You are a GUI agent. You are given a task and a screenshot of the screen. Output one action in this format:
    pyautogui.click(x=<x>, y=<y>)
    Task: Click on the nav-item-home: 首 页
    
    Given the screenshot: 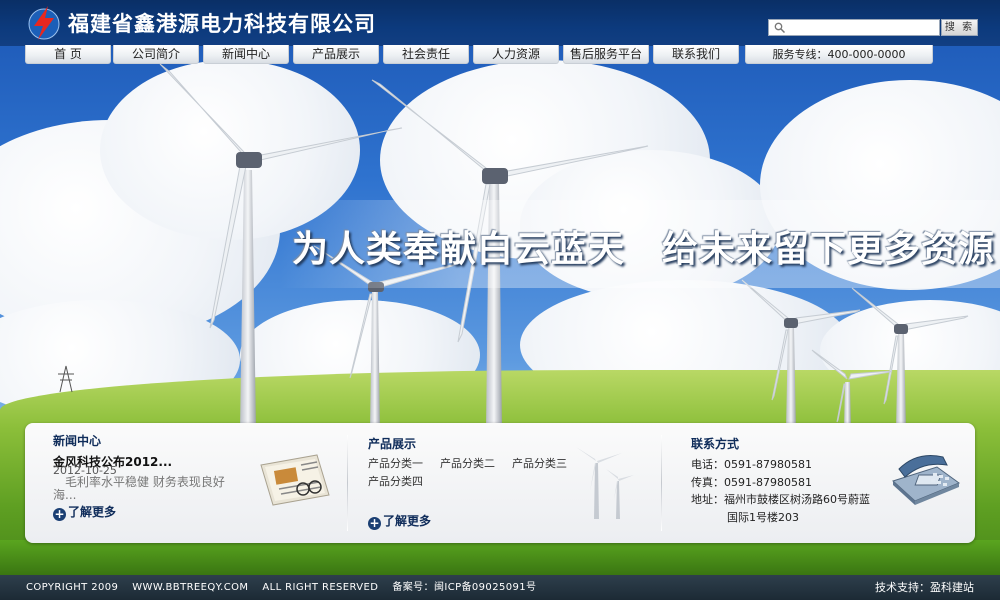 What is the action you would take?
    pyautogui.click(x=68, y=54)
    